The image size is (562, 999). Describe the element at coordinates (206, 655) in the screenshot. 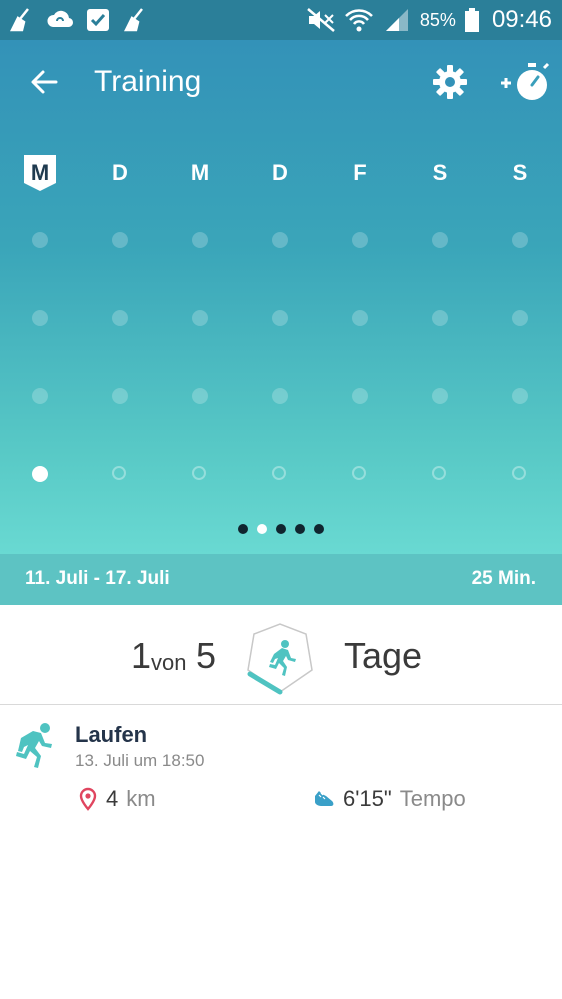

I see `goal-count: 5` at that location.